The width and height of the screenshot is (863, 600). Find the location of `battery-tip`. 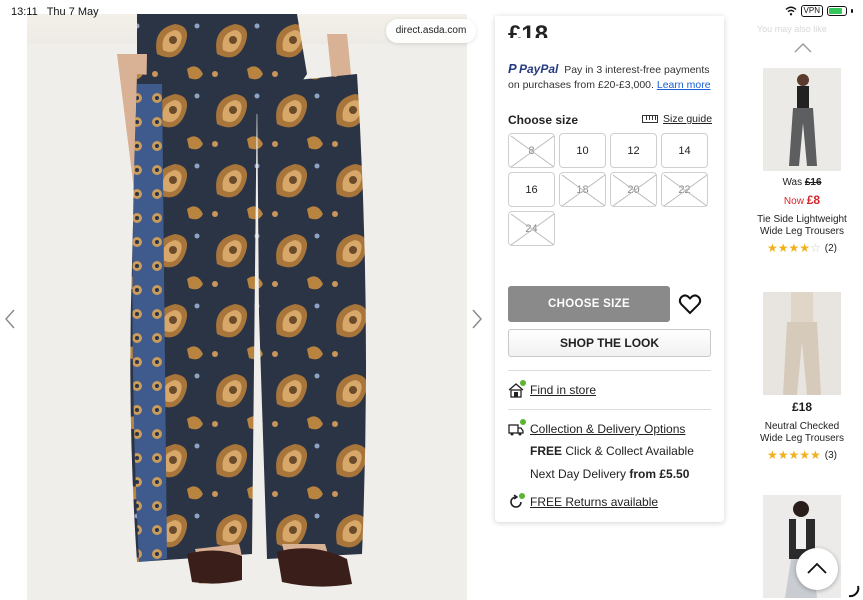

battery-tip is located at coordinates (852, 11).